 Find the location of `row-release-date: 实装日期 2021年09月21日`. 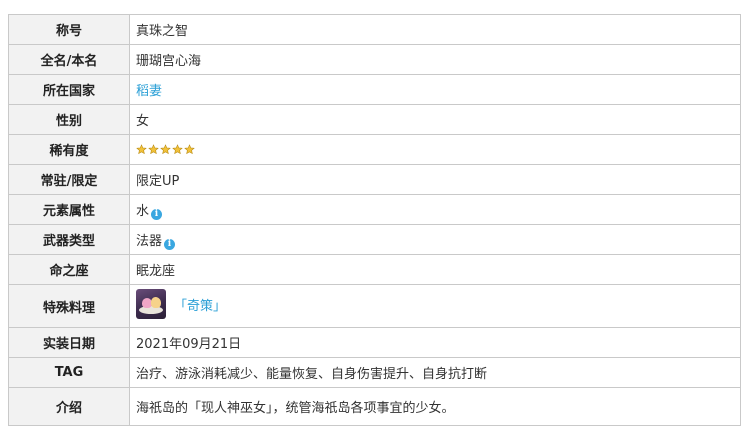

row-release-date: 实装日期 2021年09月21日 is located at coordinates (374, 342).